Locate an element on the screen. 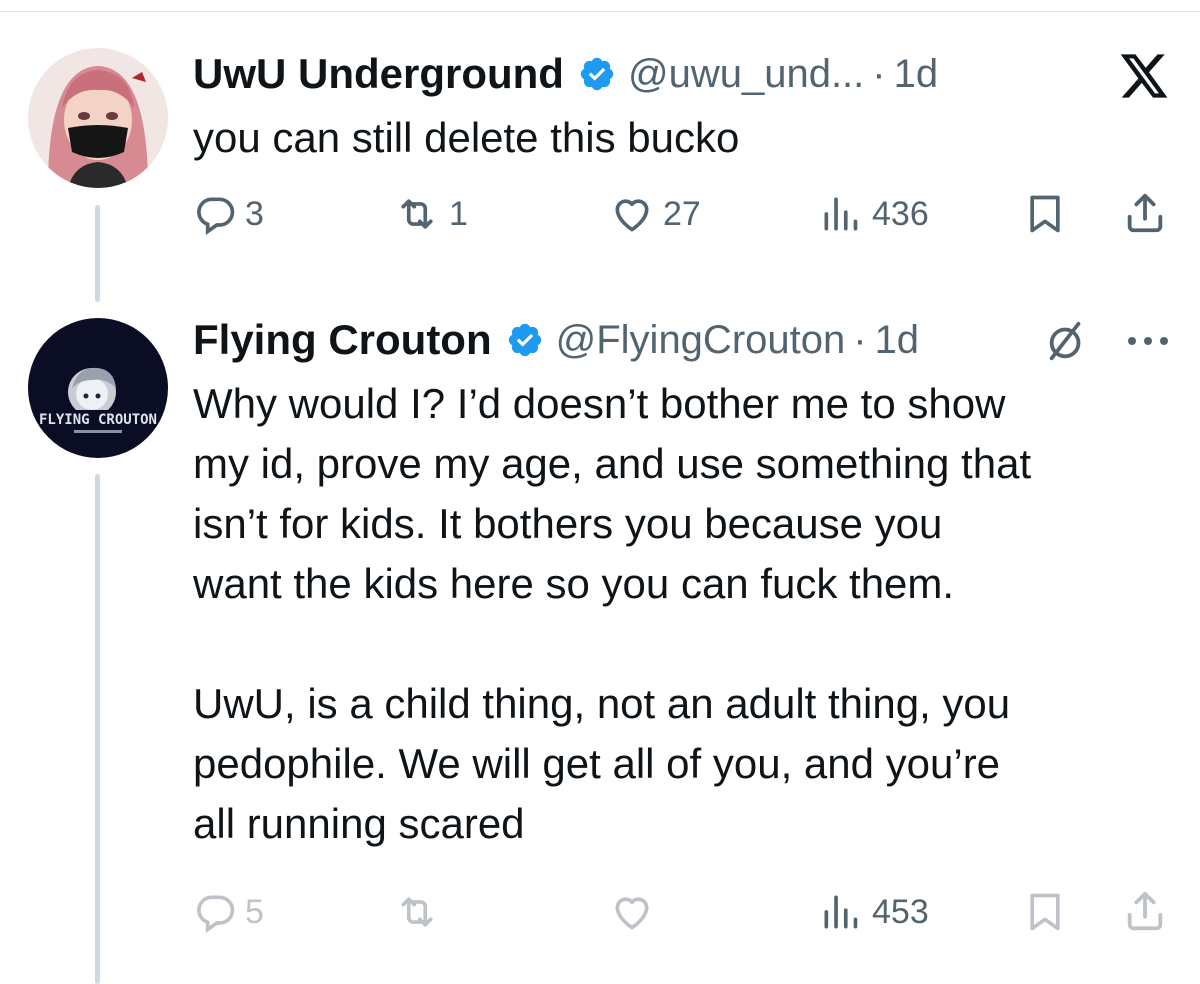 The width and height of the screenshot is (1200, 984). grok-slash-icon is located at coordinates (1067, 341).